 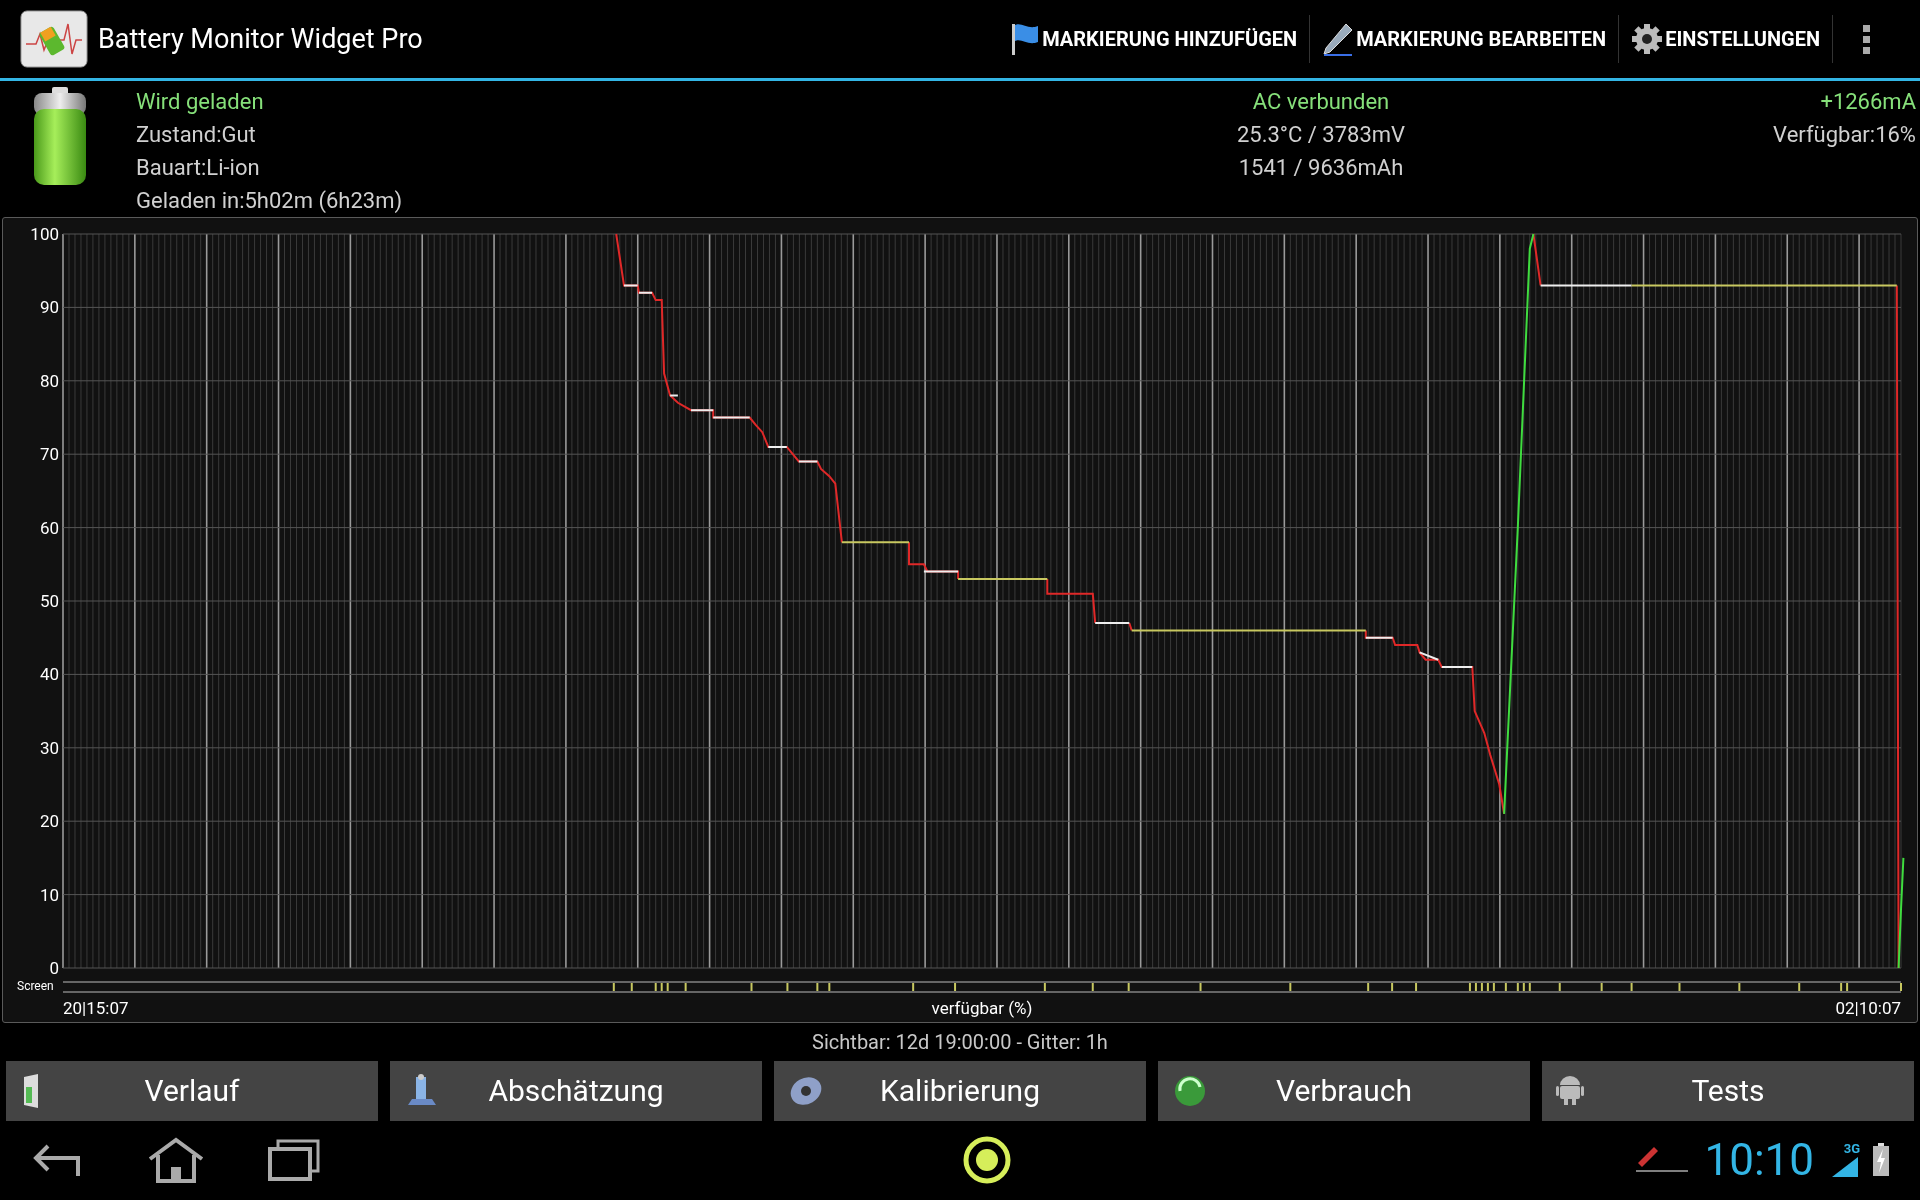 I want to click on action-button: EINSTELLUNGEN, so click(x=1725, y=39).